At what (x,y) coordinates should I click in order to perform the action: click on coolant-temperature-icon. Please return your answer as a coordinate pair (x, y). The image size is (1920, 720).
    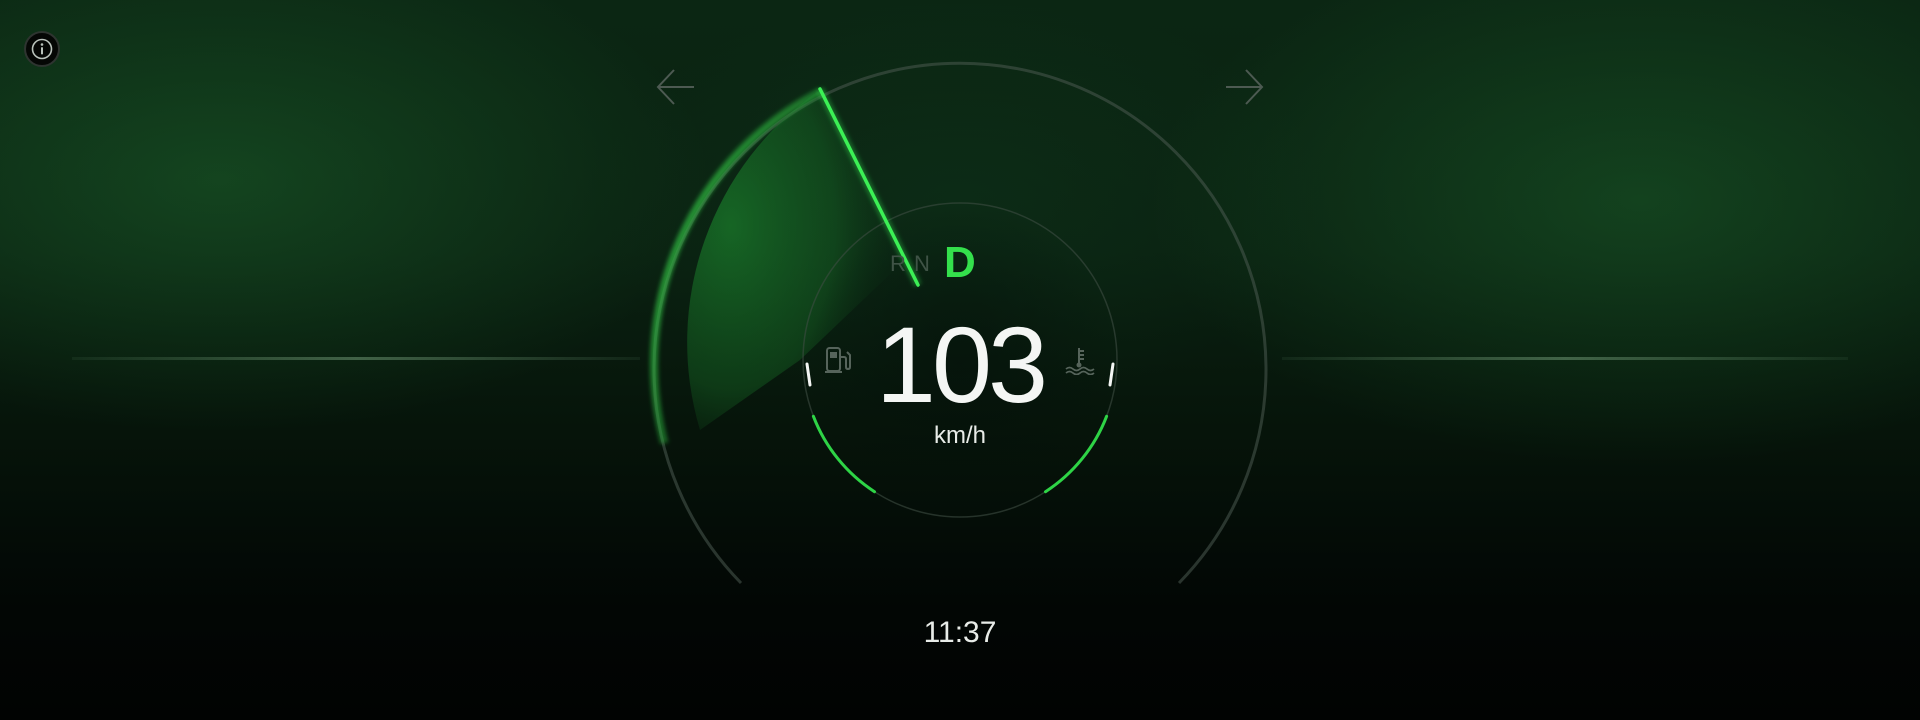
    Looking at the image, I should click on (1080, 361).